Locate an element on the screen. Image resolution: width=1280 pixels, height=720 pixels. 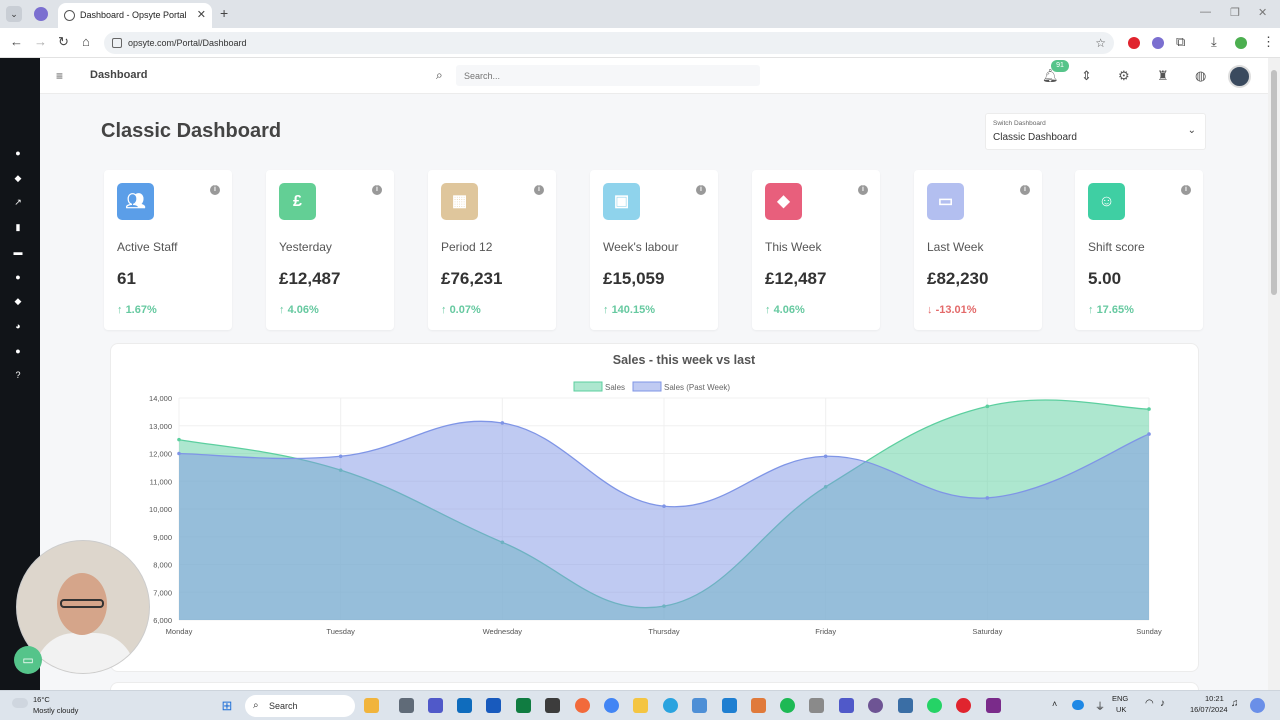
forward-icon: → is located at coordinates (40, 41).